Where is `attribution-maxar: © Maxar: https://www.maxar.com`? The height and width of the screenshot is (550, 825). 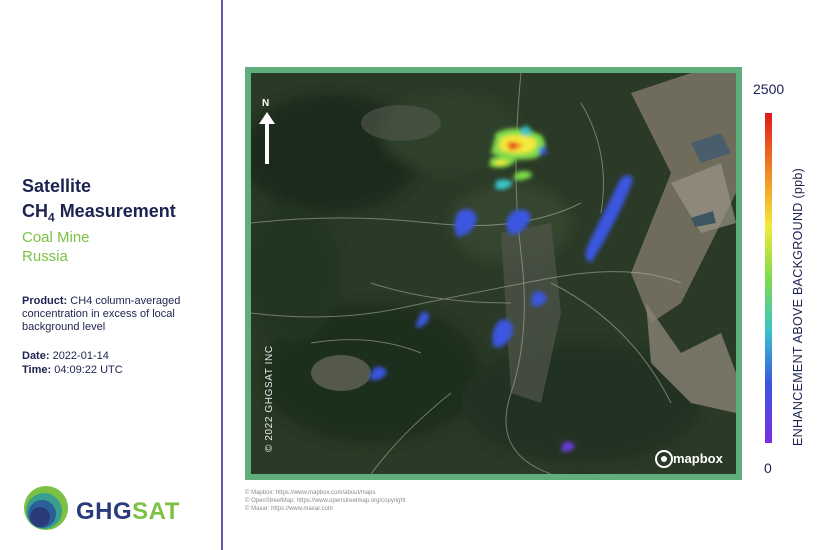
attribution-maxar: © Maxar: https://www.maxar.com is located at coordinates (325, 509).